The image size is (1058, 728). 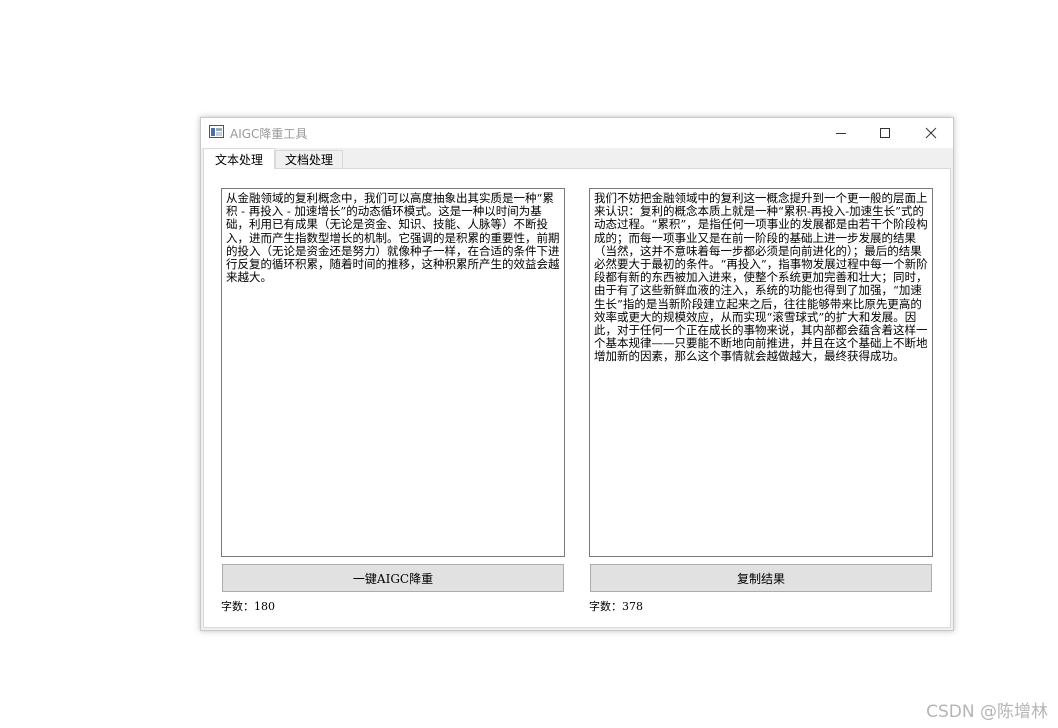 I want to click on minimize-button, so click(x=841, y=133).